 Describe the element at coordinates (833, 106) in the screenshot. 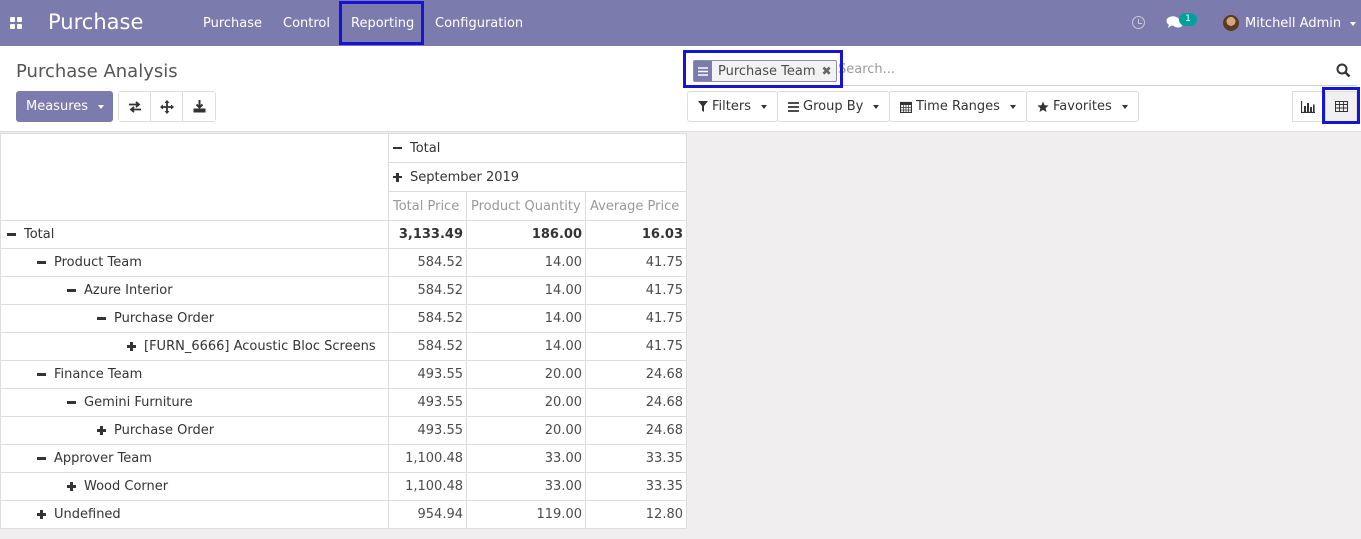

I see `group-by-button: Group By` at that location.